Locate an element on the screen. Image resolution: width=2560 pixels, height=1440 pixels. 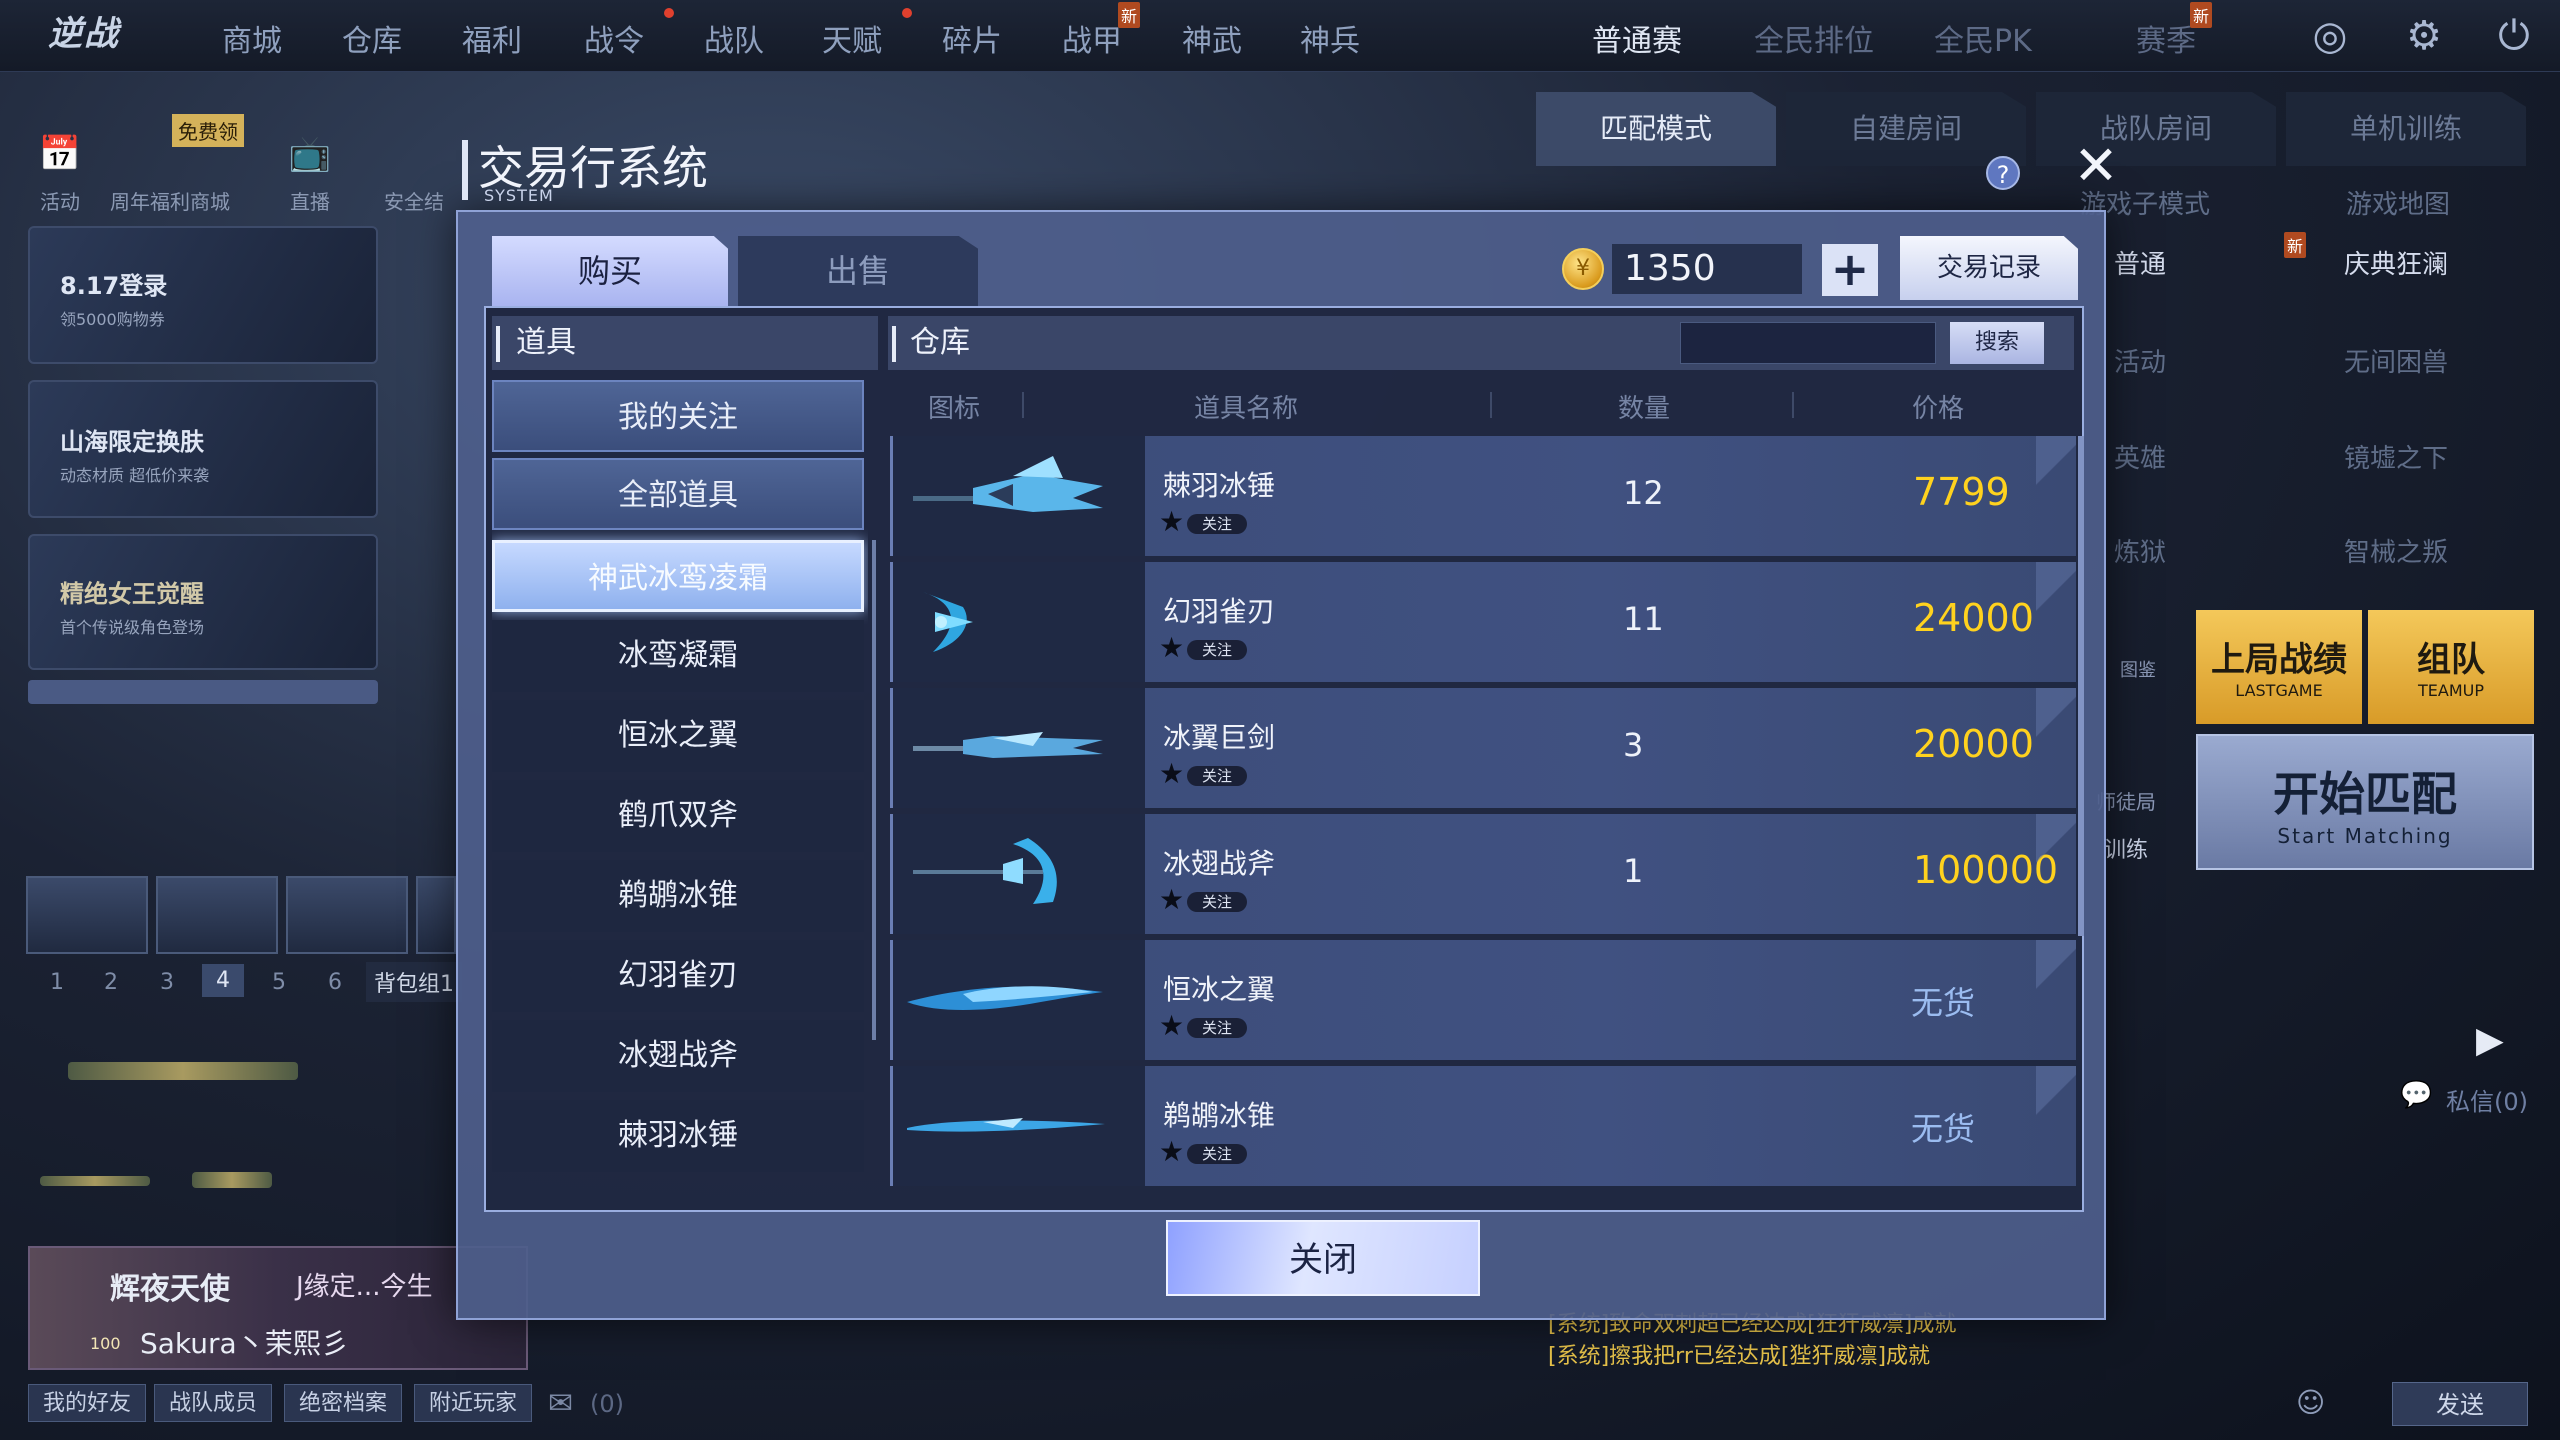
activity-label: 活动 is located at coordinates (60, 200).